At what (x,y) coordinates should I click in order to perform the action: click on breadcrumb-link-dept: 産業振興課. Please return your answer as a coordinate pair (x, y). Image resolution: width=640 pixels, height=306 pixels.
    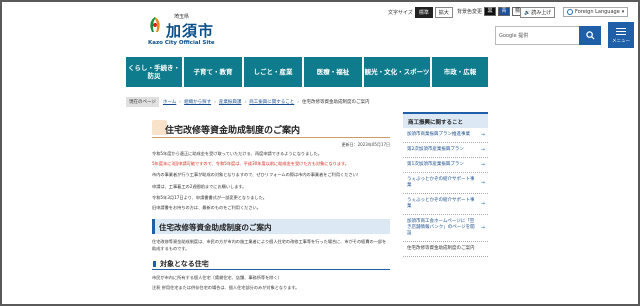
    Looking at the image, I should click on (230, 102).